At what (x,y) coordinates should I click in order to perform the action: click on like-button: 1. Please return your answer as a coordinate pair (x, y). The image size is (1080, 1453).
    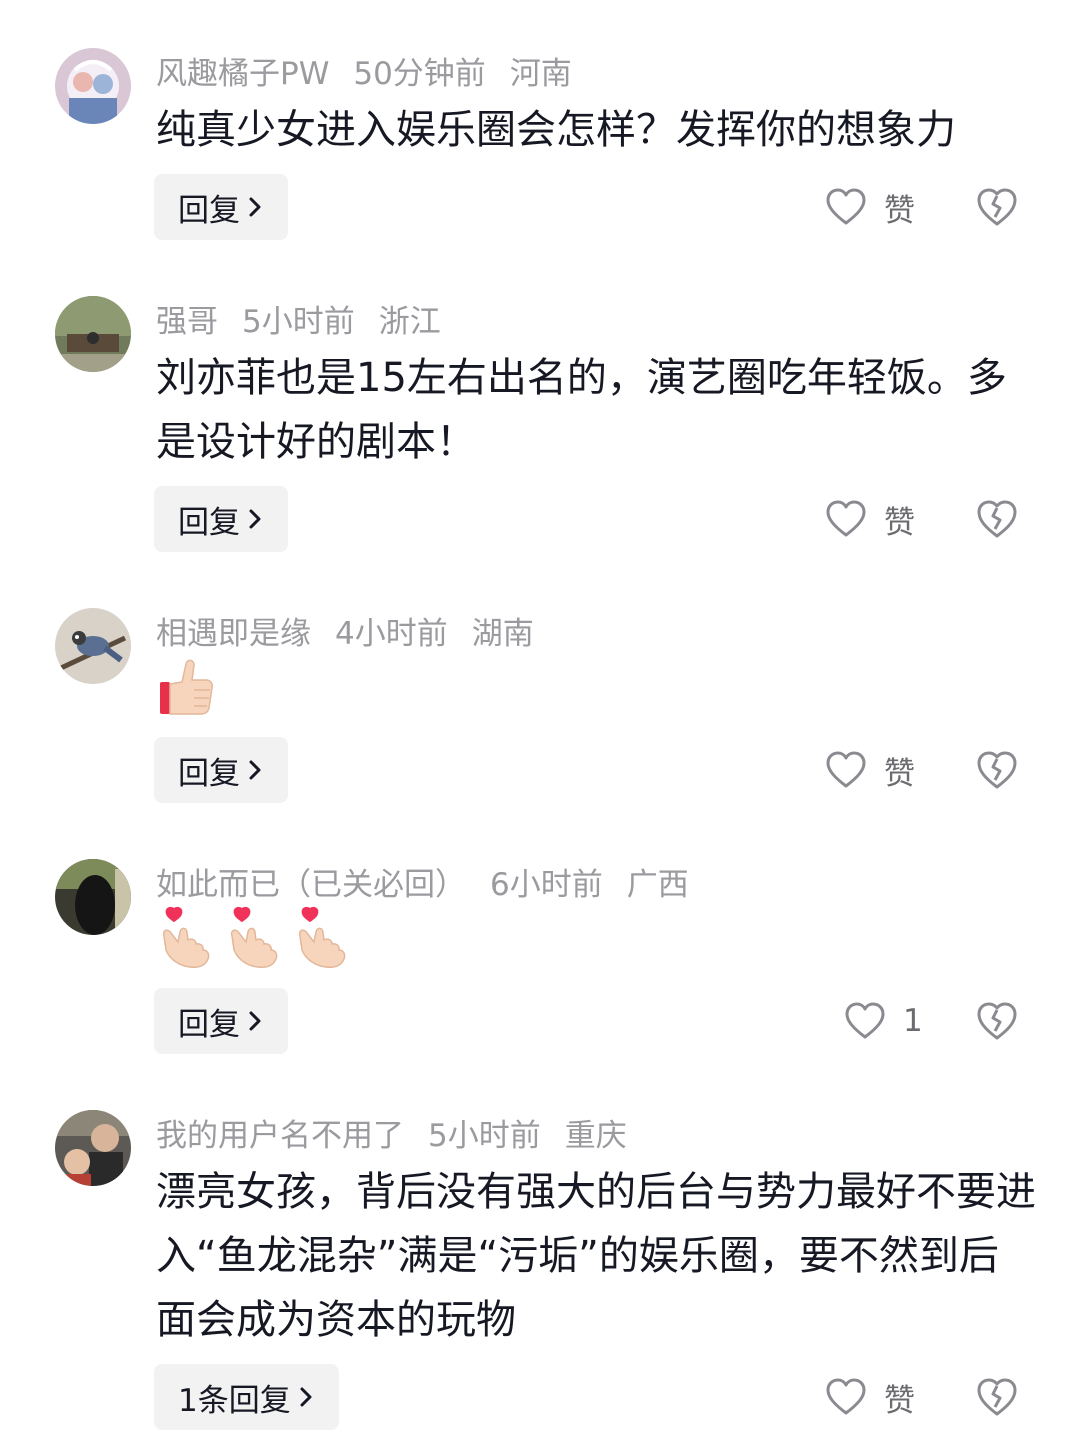
    Looking at the image, I should click on (884, 1021).